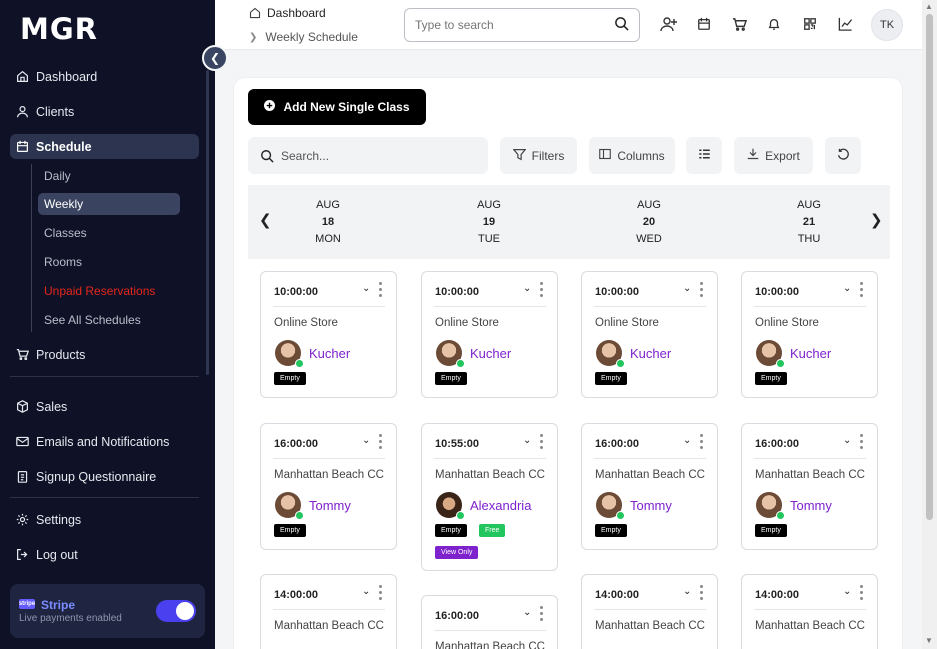 The width and height of the screenshot is (937, 649). I want to click on add-new-class-button: Add New Single Class, so click(337, 107).